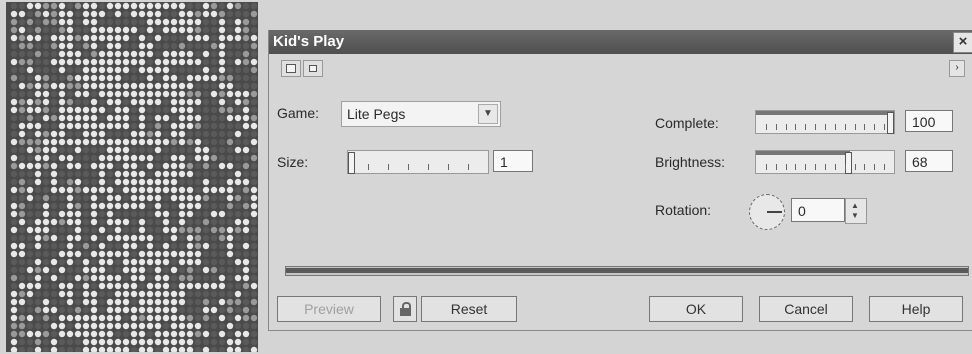 This screenshot has width=972, height=354. What do you see at coordinates (291, 68) in the screenshot?
I see `preview-pane-icon` at bounding box center [291, 68].